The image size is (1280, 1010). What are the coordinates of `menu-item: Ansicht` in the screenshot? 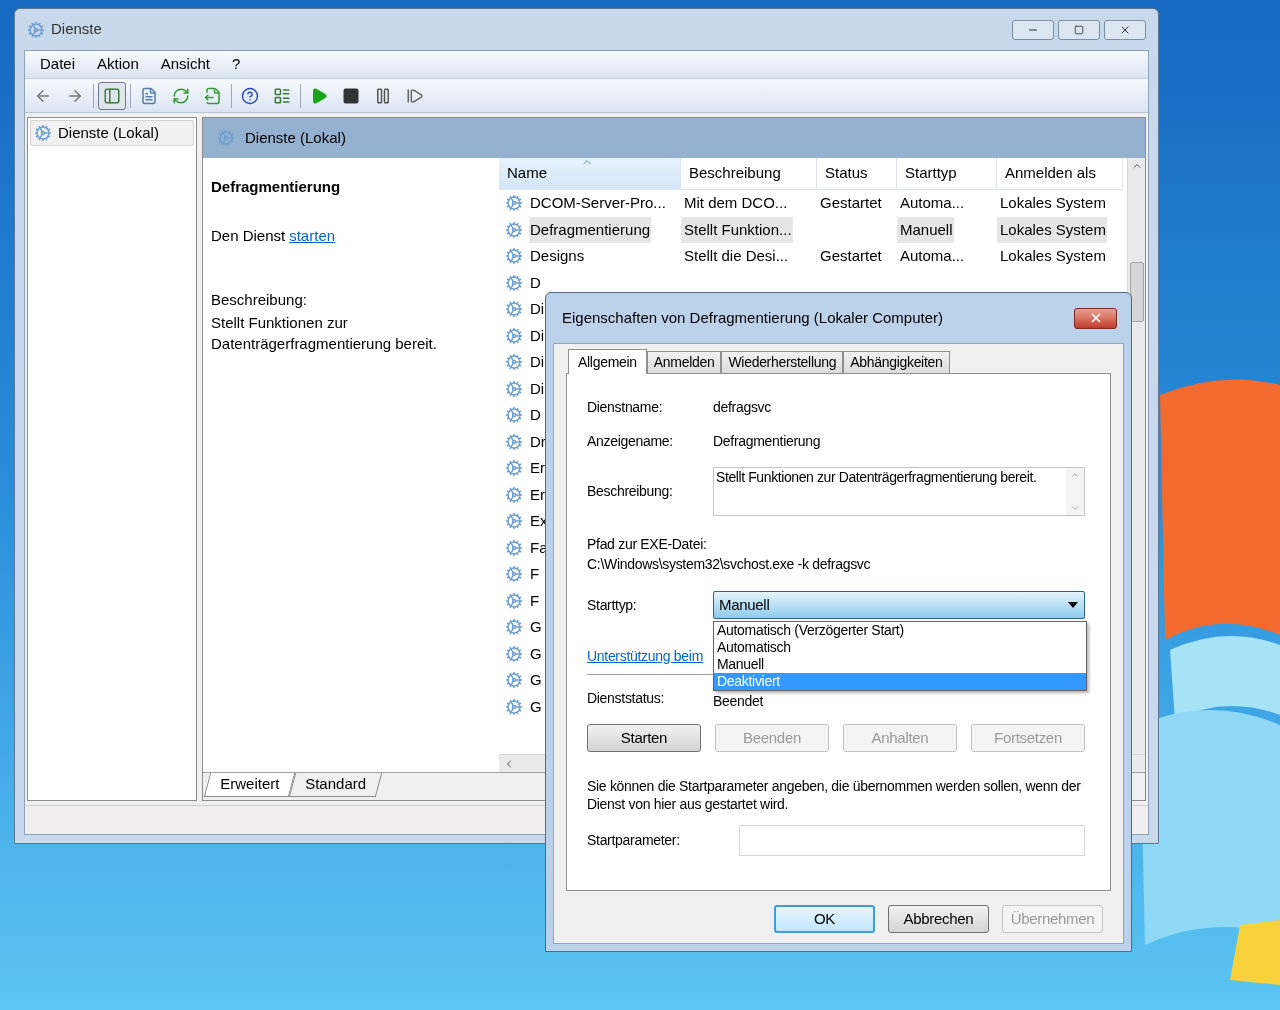 It's located at (185, 64).